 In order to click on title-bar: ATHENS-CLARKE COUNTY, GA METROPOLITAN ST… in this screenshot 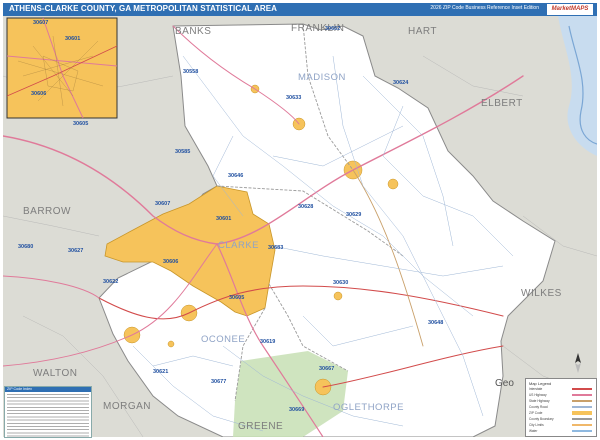, I will do `click(300, 9)`.